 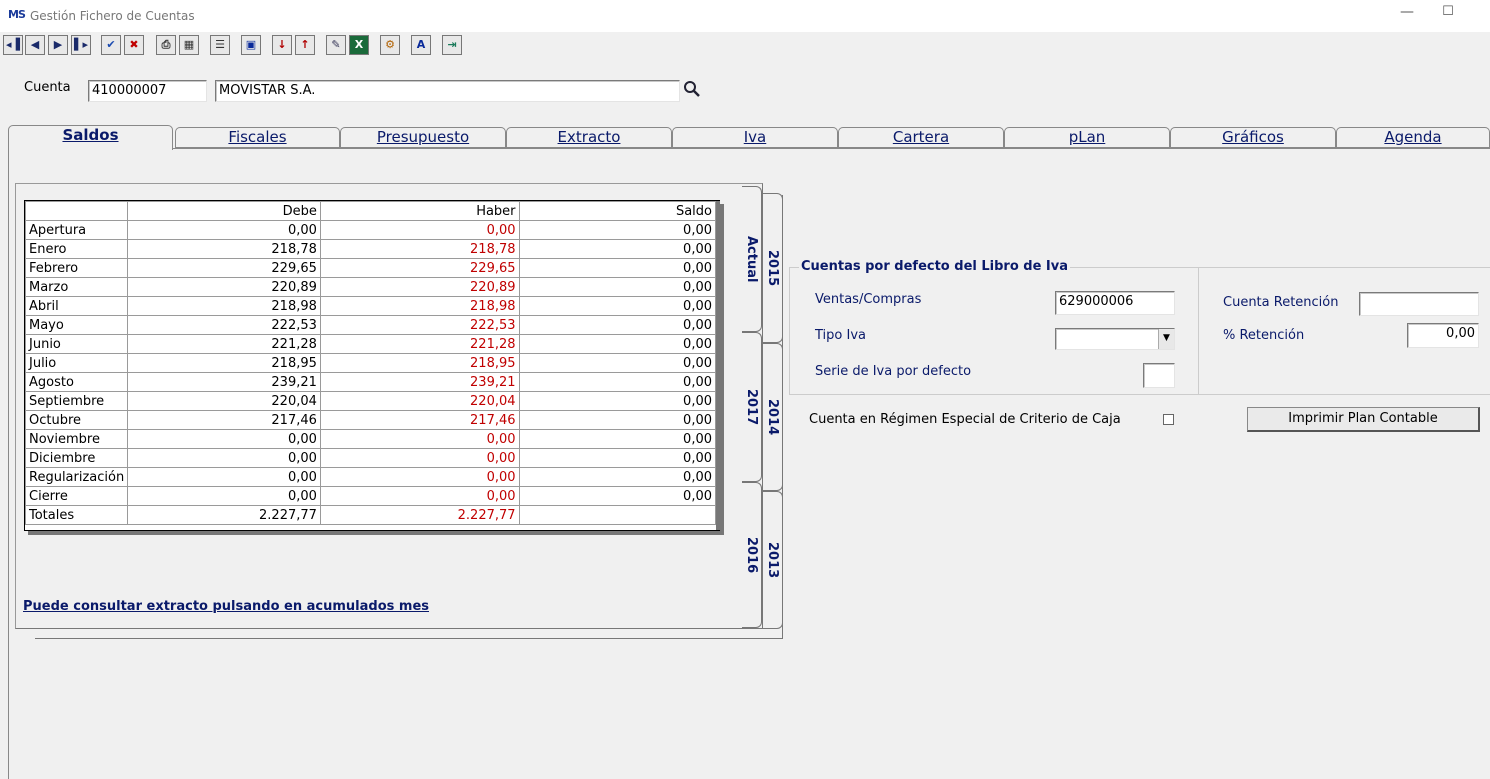 I want to click on row-debe: 229,65, so click(x=224, y=268).